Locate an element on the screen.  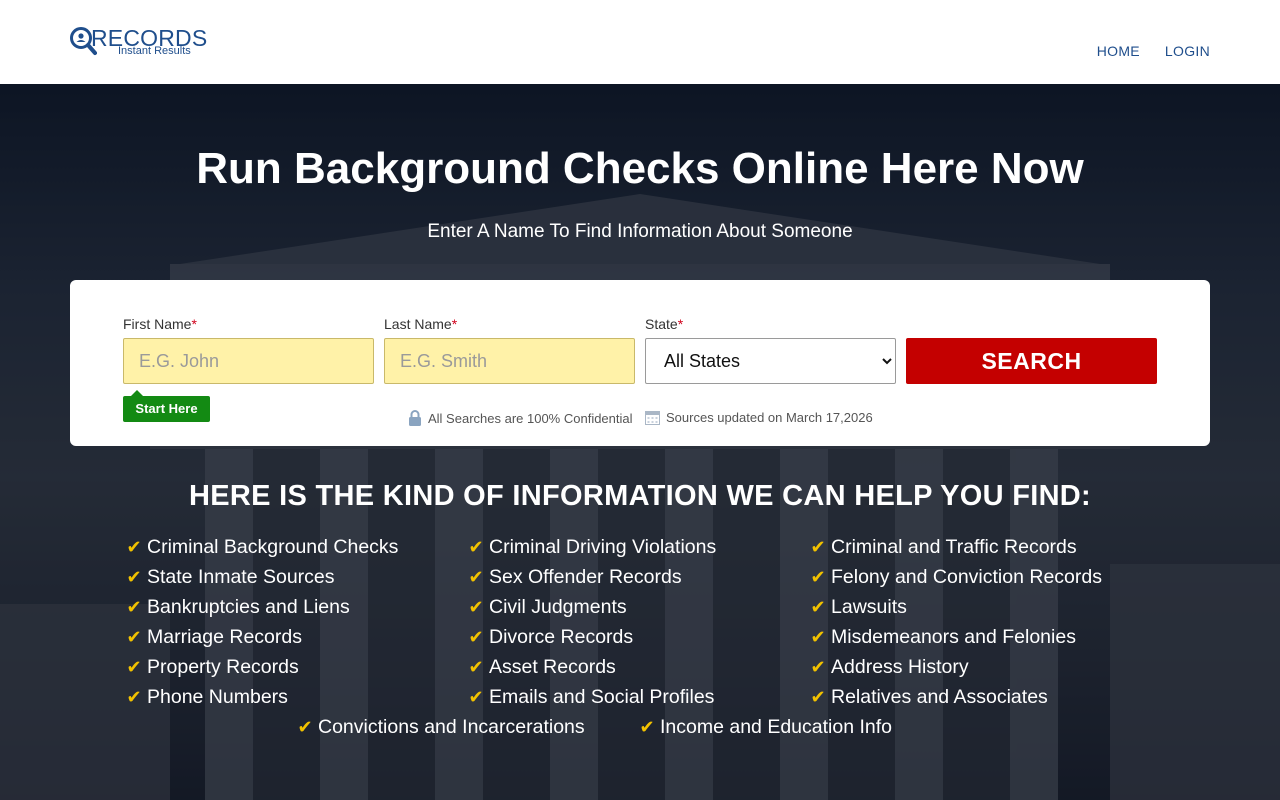
info-item-text: Marriage Records is located at coordinates (224, 637).